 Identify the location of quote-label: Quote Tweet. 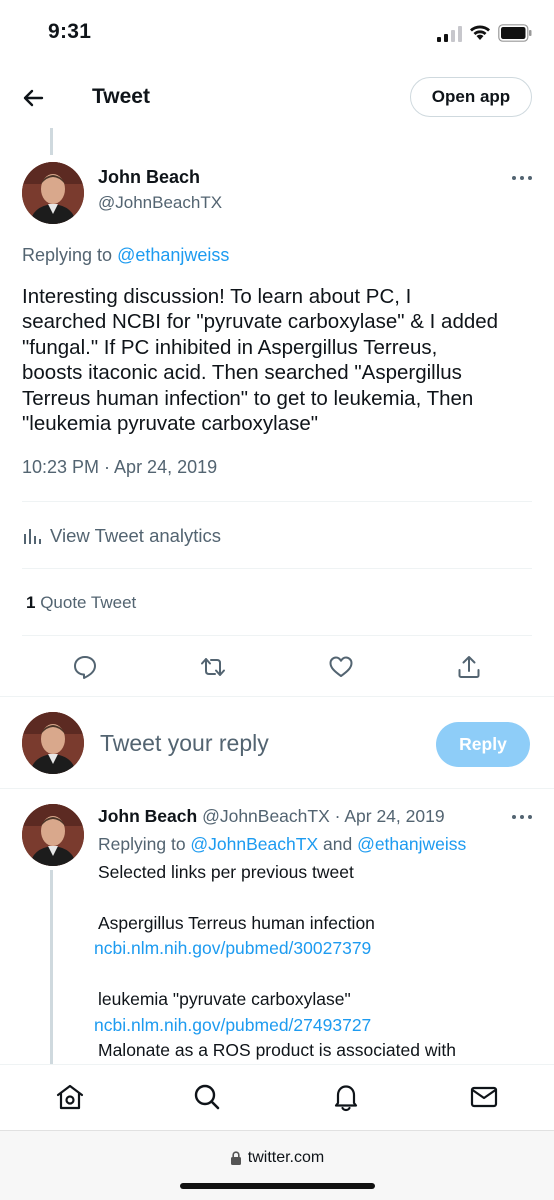
(86, 602).